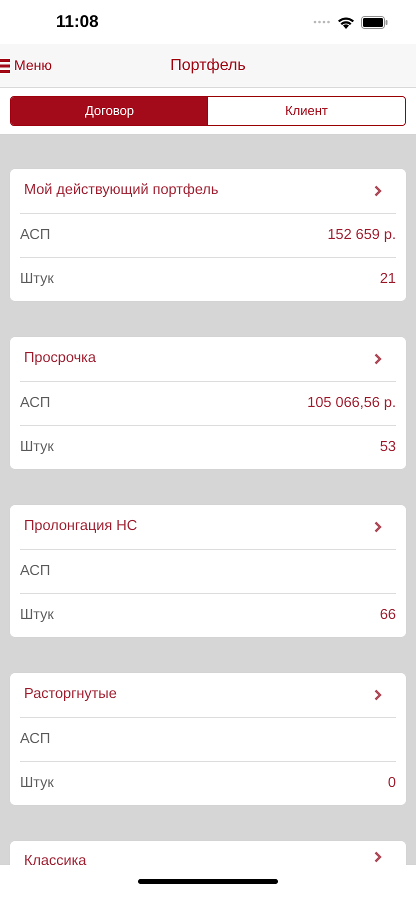 This screenshot has height=900, width=416. I want to click on signal-icon, so click(322, 22).